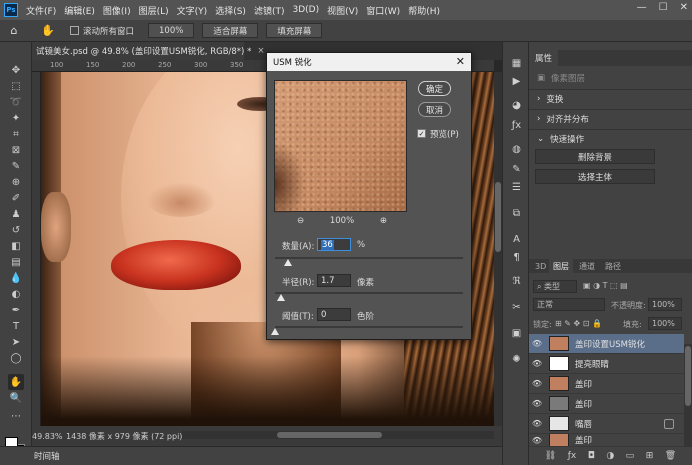  Describe the element at coordinates (16, 150) in the screenshot. I see `frame-tool-icon: ⊠` at that location.